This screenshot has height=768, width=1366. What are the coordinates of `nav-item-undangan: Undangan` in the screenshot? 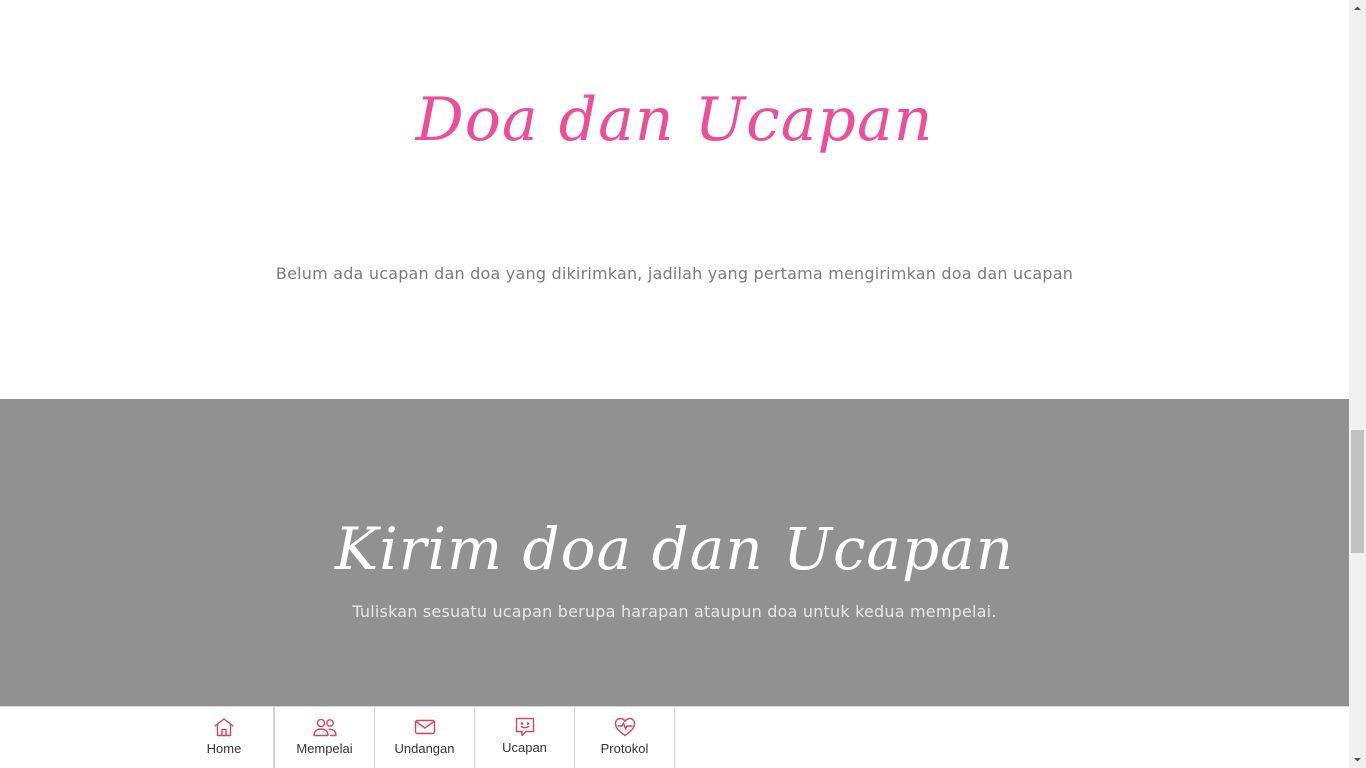 It's located at (425, 737).